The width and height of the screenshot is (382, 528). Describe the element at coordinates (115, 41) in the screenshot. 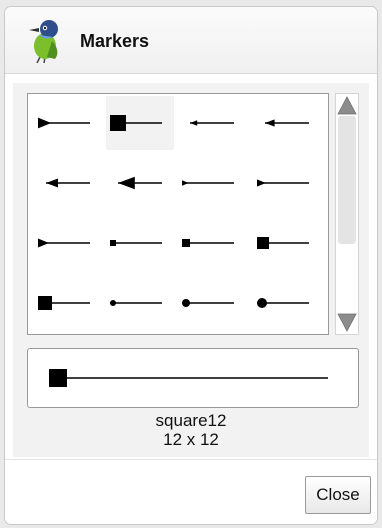

I see `dialog-title: Markers` at that location.